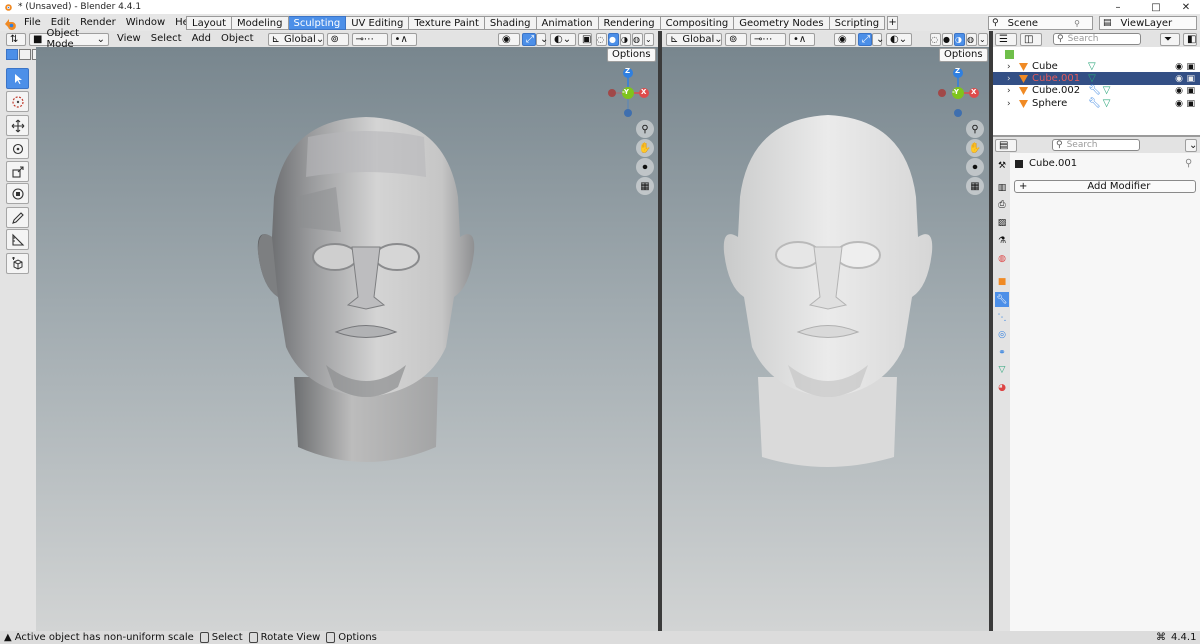  What do you see at coordinates (782, 23) in the screenshot?
I see `tab-geometry-nodes: Geometry Nodes` at bounding box center [782, 23].